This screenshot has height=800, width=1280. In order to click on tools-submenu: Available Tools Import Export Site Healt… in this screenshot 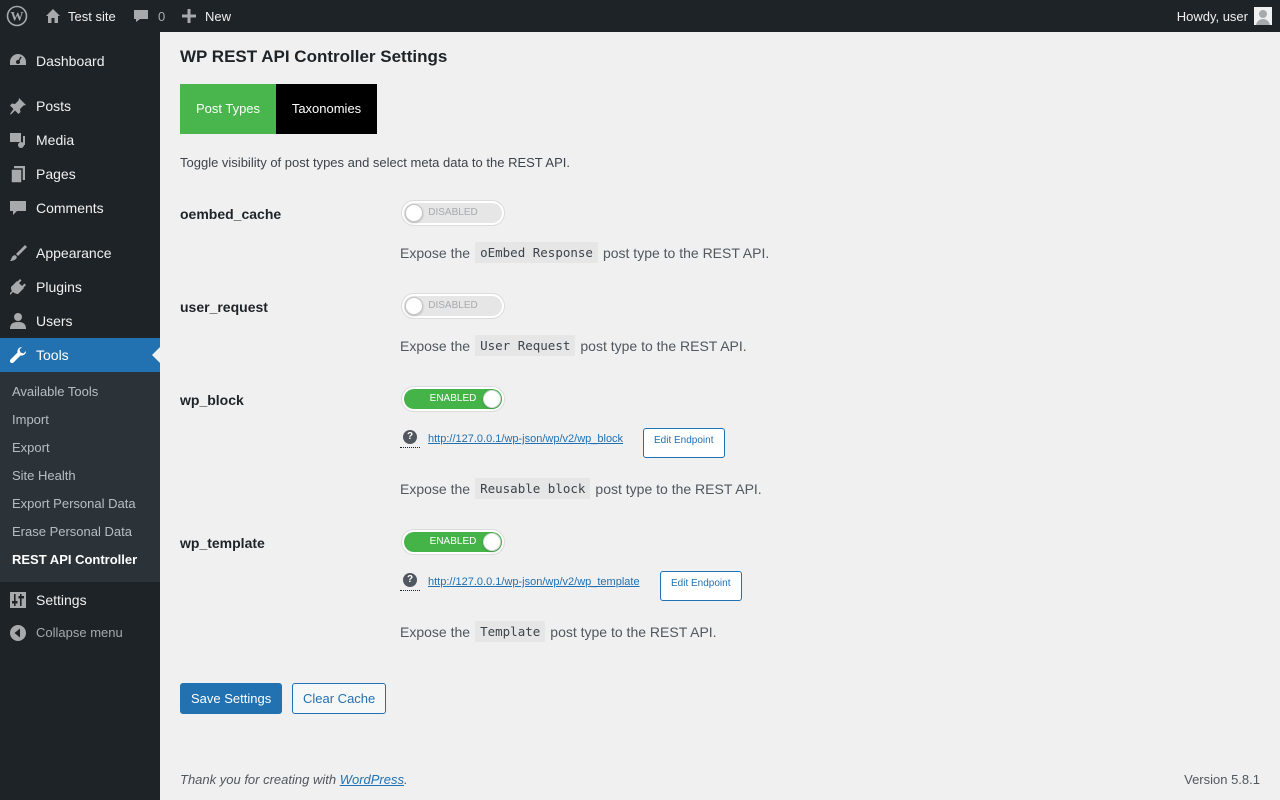, I will do `click(80, 477)`.